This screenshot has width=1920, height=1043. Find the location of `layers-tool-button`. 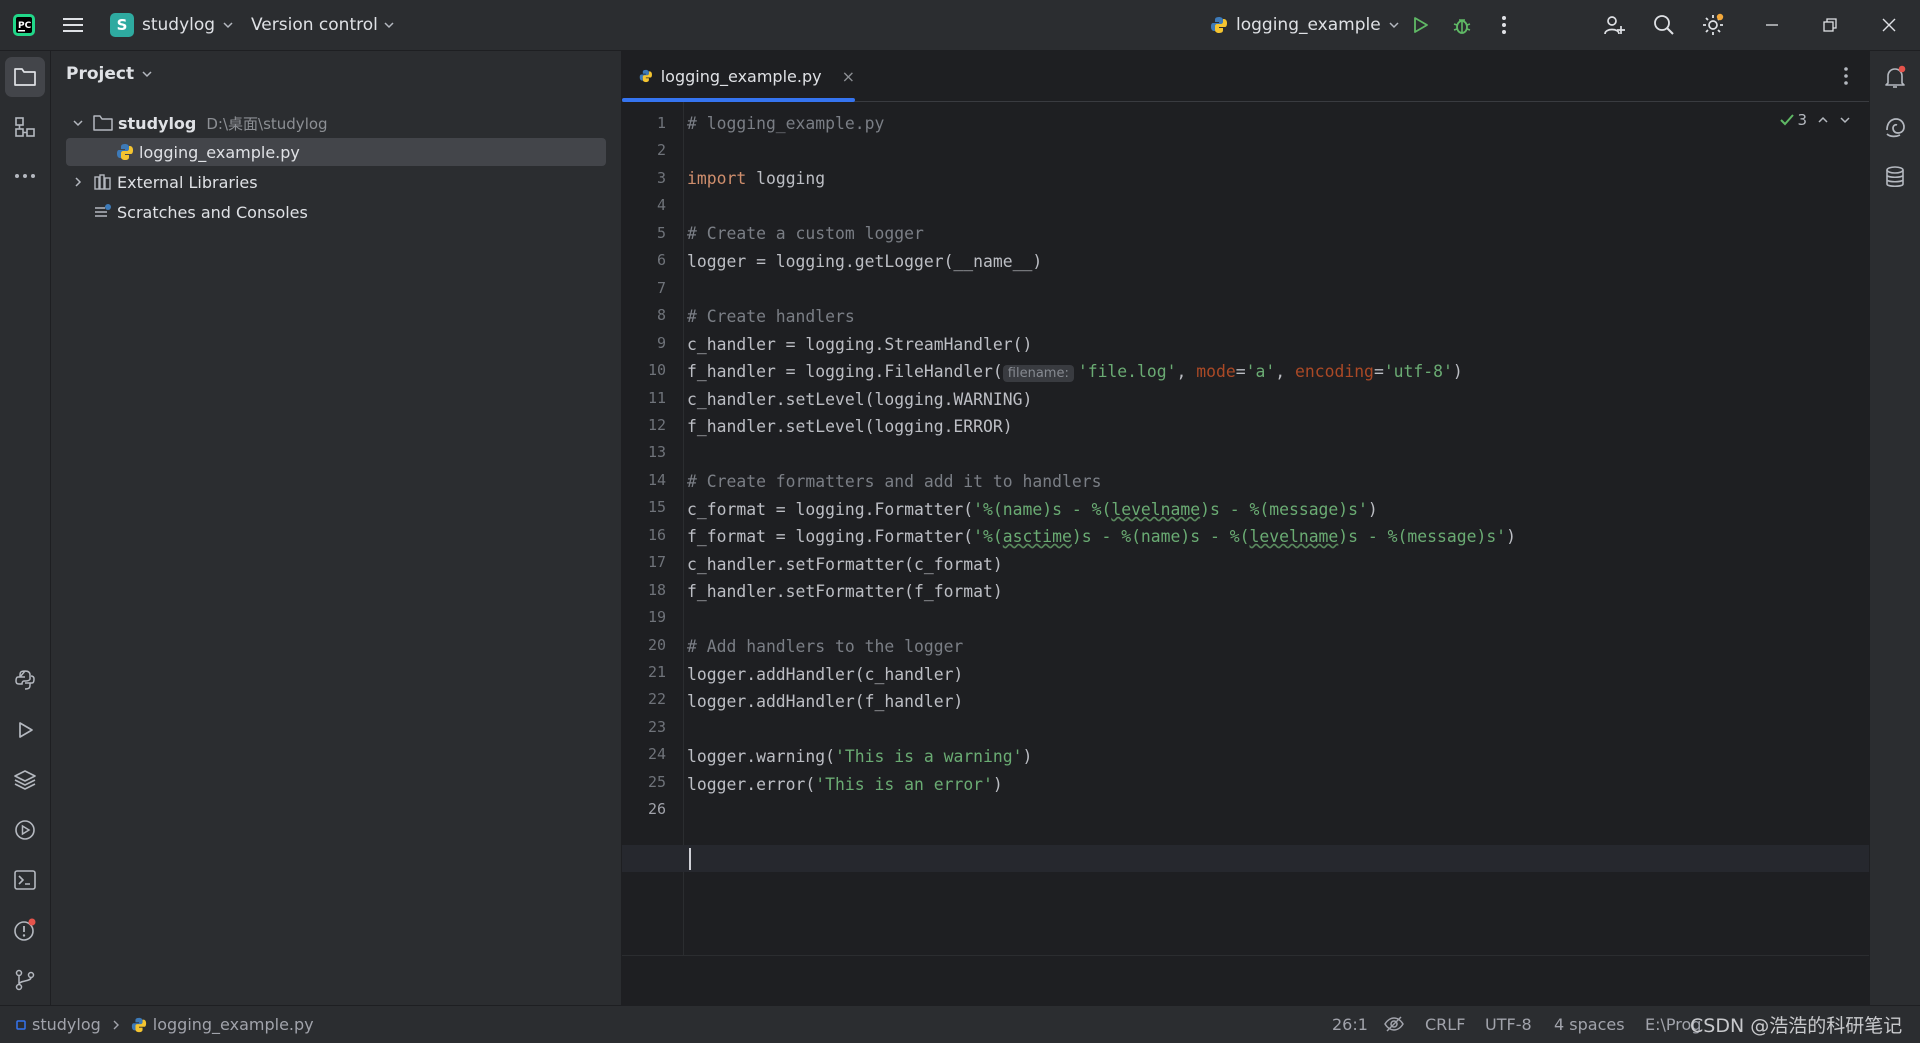

layers-tool-button is located at coordinates (25, 780).